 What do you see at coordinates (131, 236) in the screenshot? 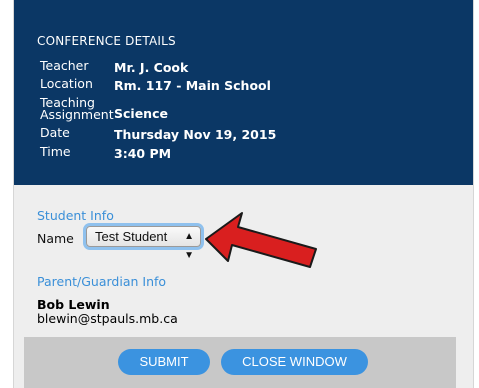
I see `student-select-value: Test Student` at bounding box center [131, 236].